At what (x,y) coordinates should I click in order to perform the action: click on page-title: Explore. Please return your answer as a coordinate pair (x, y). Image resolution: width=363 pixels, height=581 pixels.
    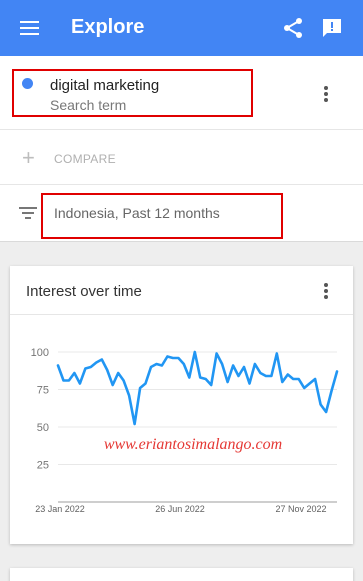
    Looking at the image, I should click on (108, 27).